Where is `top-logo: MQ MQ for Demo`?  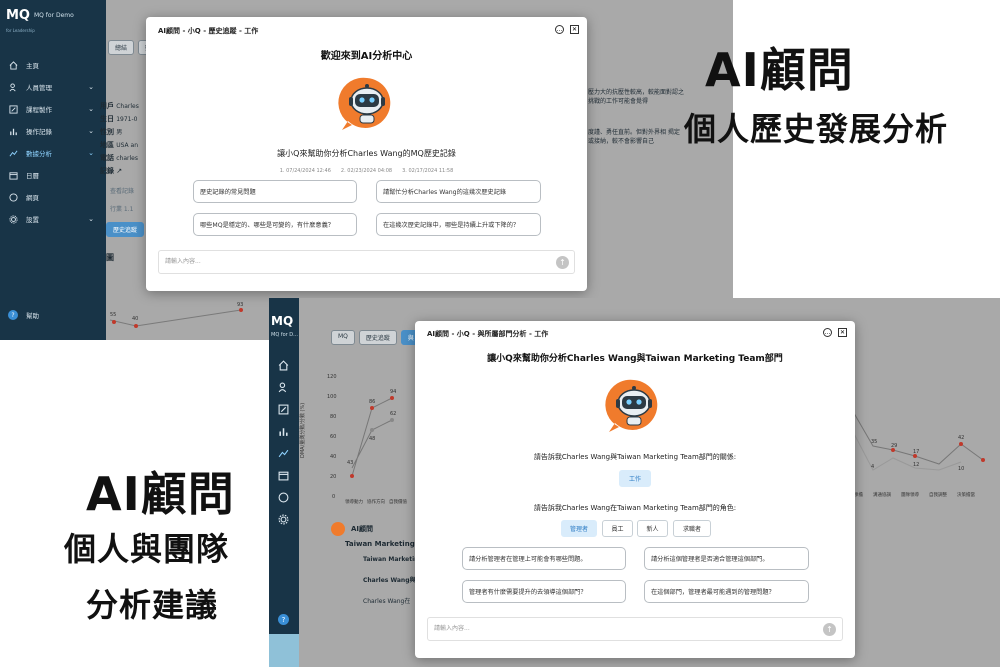 top-logo: MQ MQ for Demo is located at coordinates (40, 15).